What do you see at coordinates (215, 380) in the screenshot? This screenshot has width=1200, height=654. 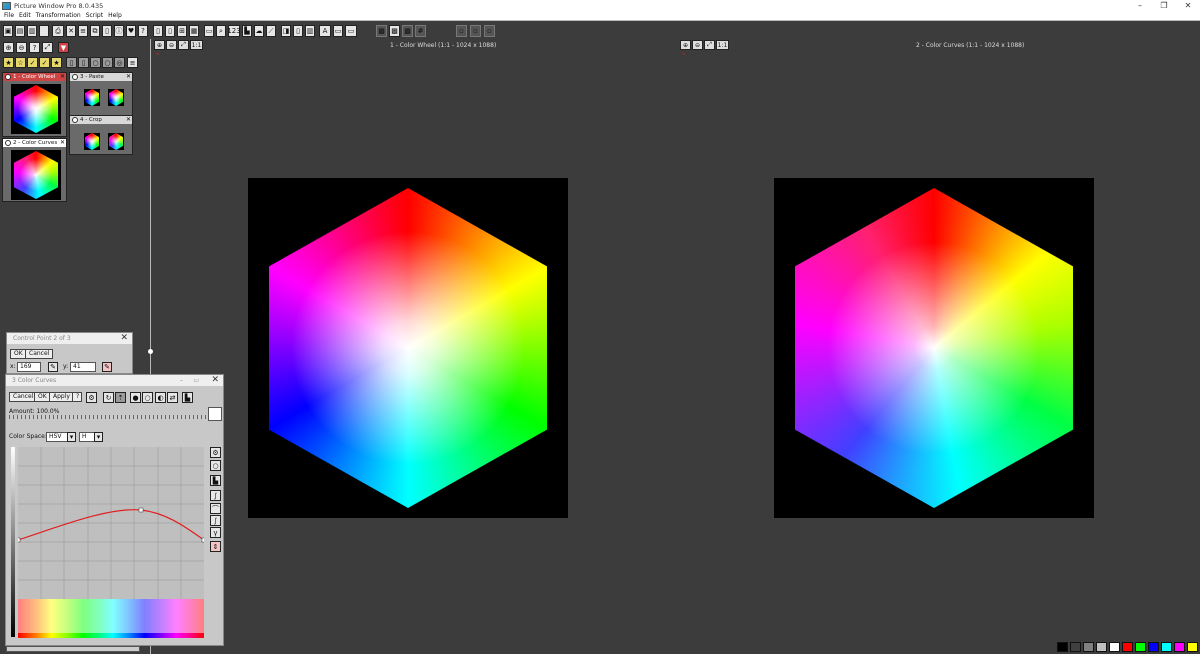 I see `color-curves-close-icon: ✕` at bounding box center [215, 380].